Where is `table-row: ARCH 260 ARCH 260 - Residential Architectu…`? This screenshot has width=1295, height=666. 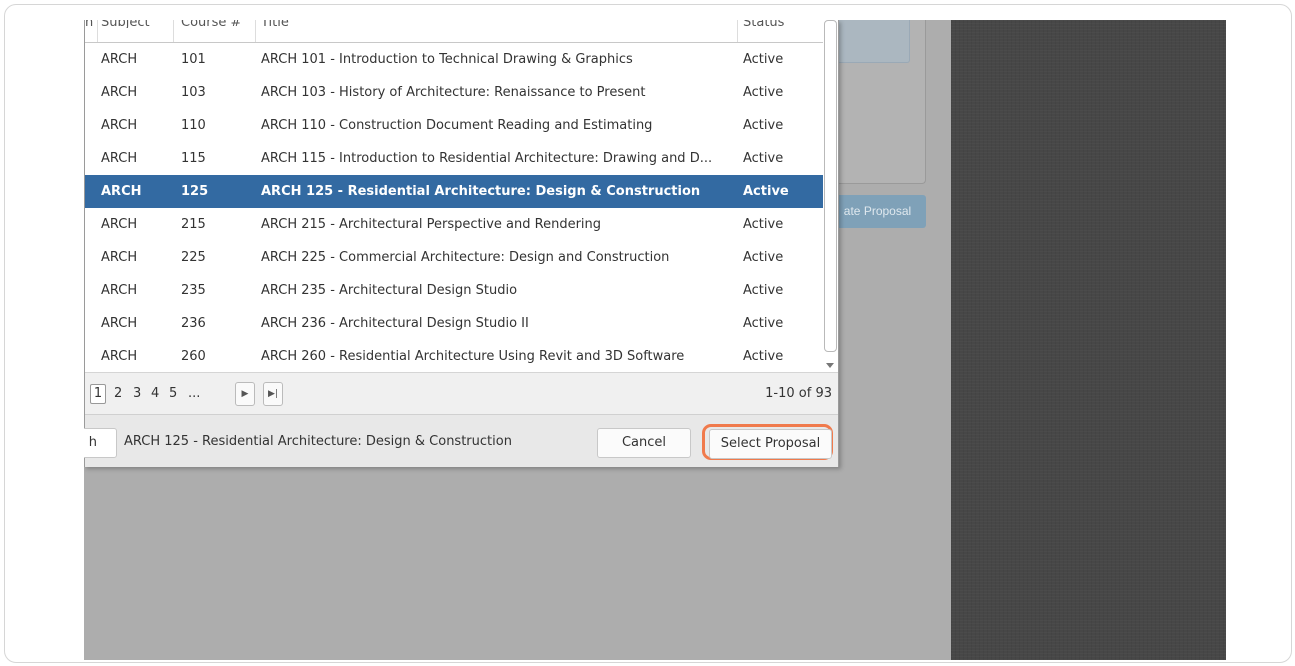
table-row: ARCH 260 ARCH 260 - Residential Architectu… is located at coordinates (454, 356).